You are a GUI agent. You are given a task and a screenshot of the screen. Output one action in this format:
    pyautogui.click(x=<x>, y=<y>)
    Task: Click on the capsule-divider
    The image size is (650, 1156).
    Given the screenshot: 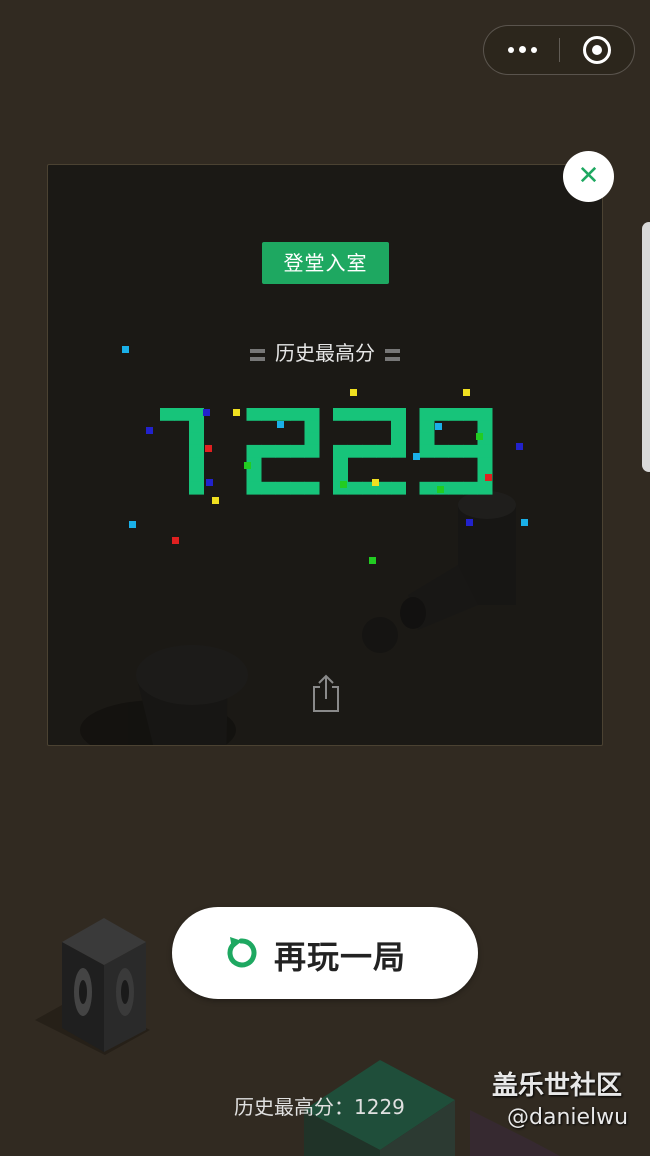 What is the action you would take?
    pyautogui.click(x=559, y=50)
    